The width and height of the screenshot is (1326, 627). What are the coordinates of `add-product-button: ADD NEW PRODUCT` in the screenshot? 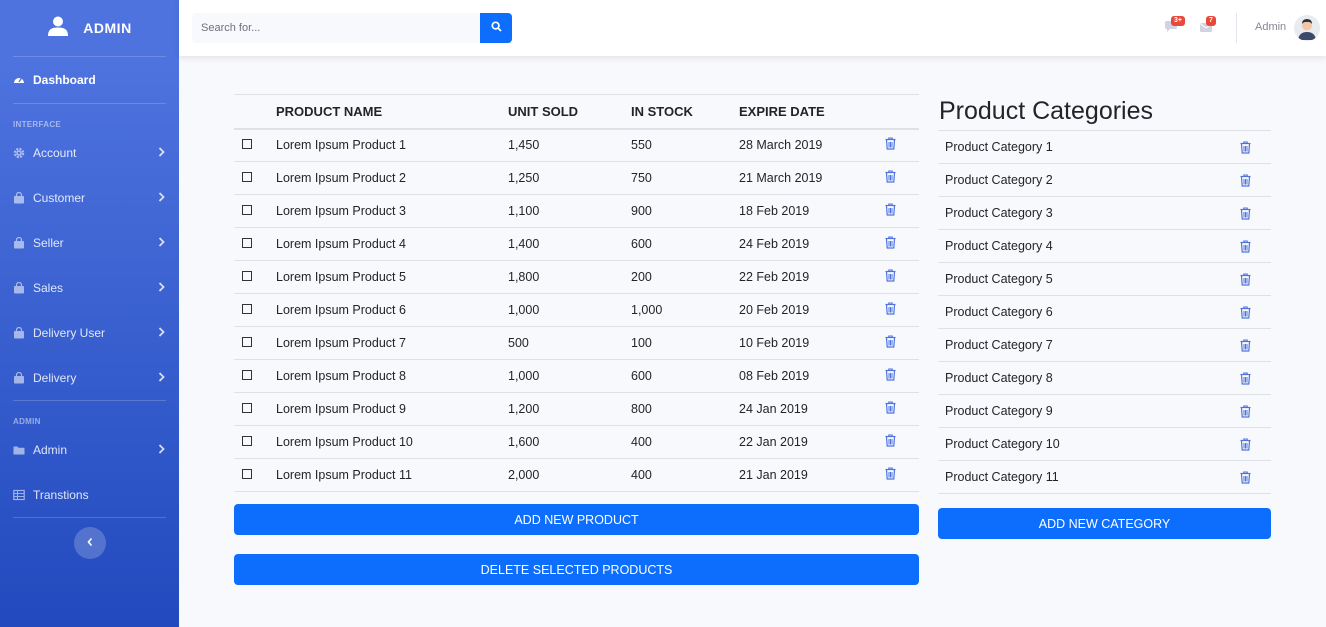 It's located at (576, 519).